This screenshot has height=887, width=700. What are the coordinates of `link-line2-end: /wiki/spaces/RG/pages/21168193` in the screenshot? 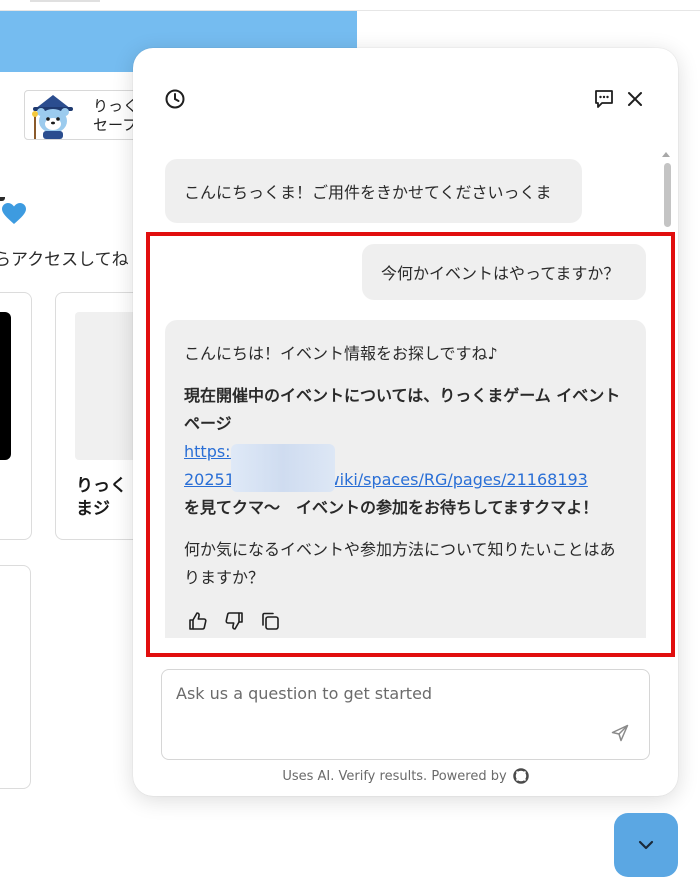 It's located at (454, 479).